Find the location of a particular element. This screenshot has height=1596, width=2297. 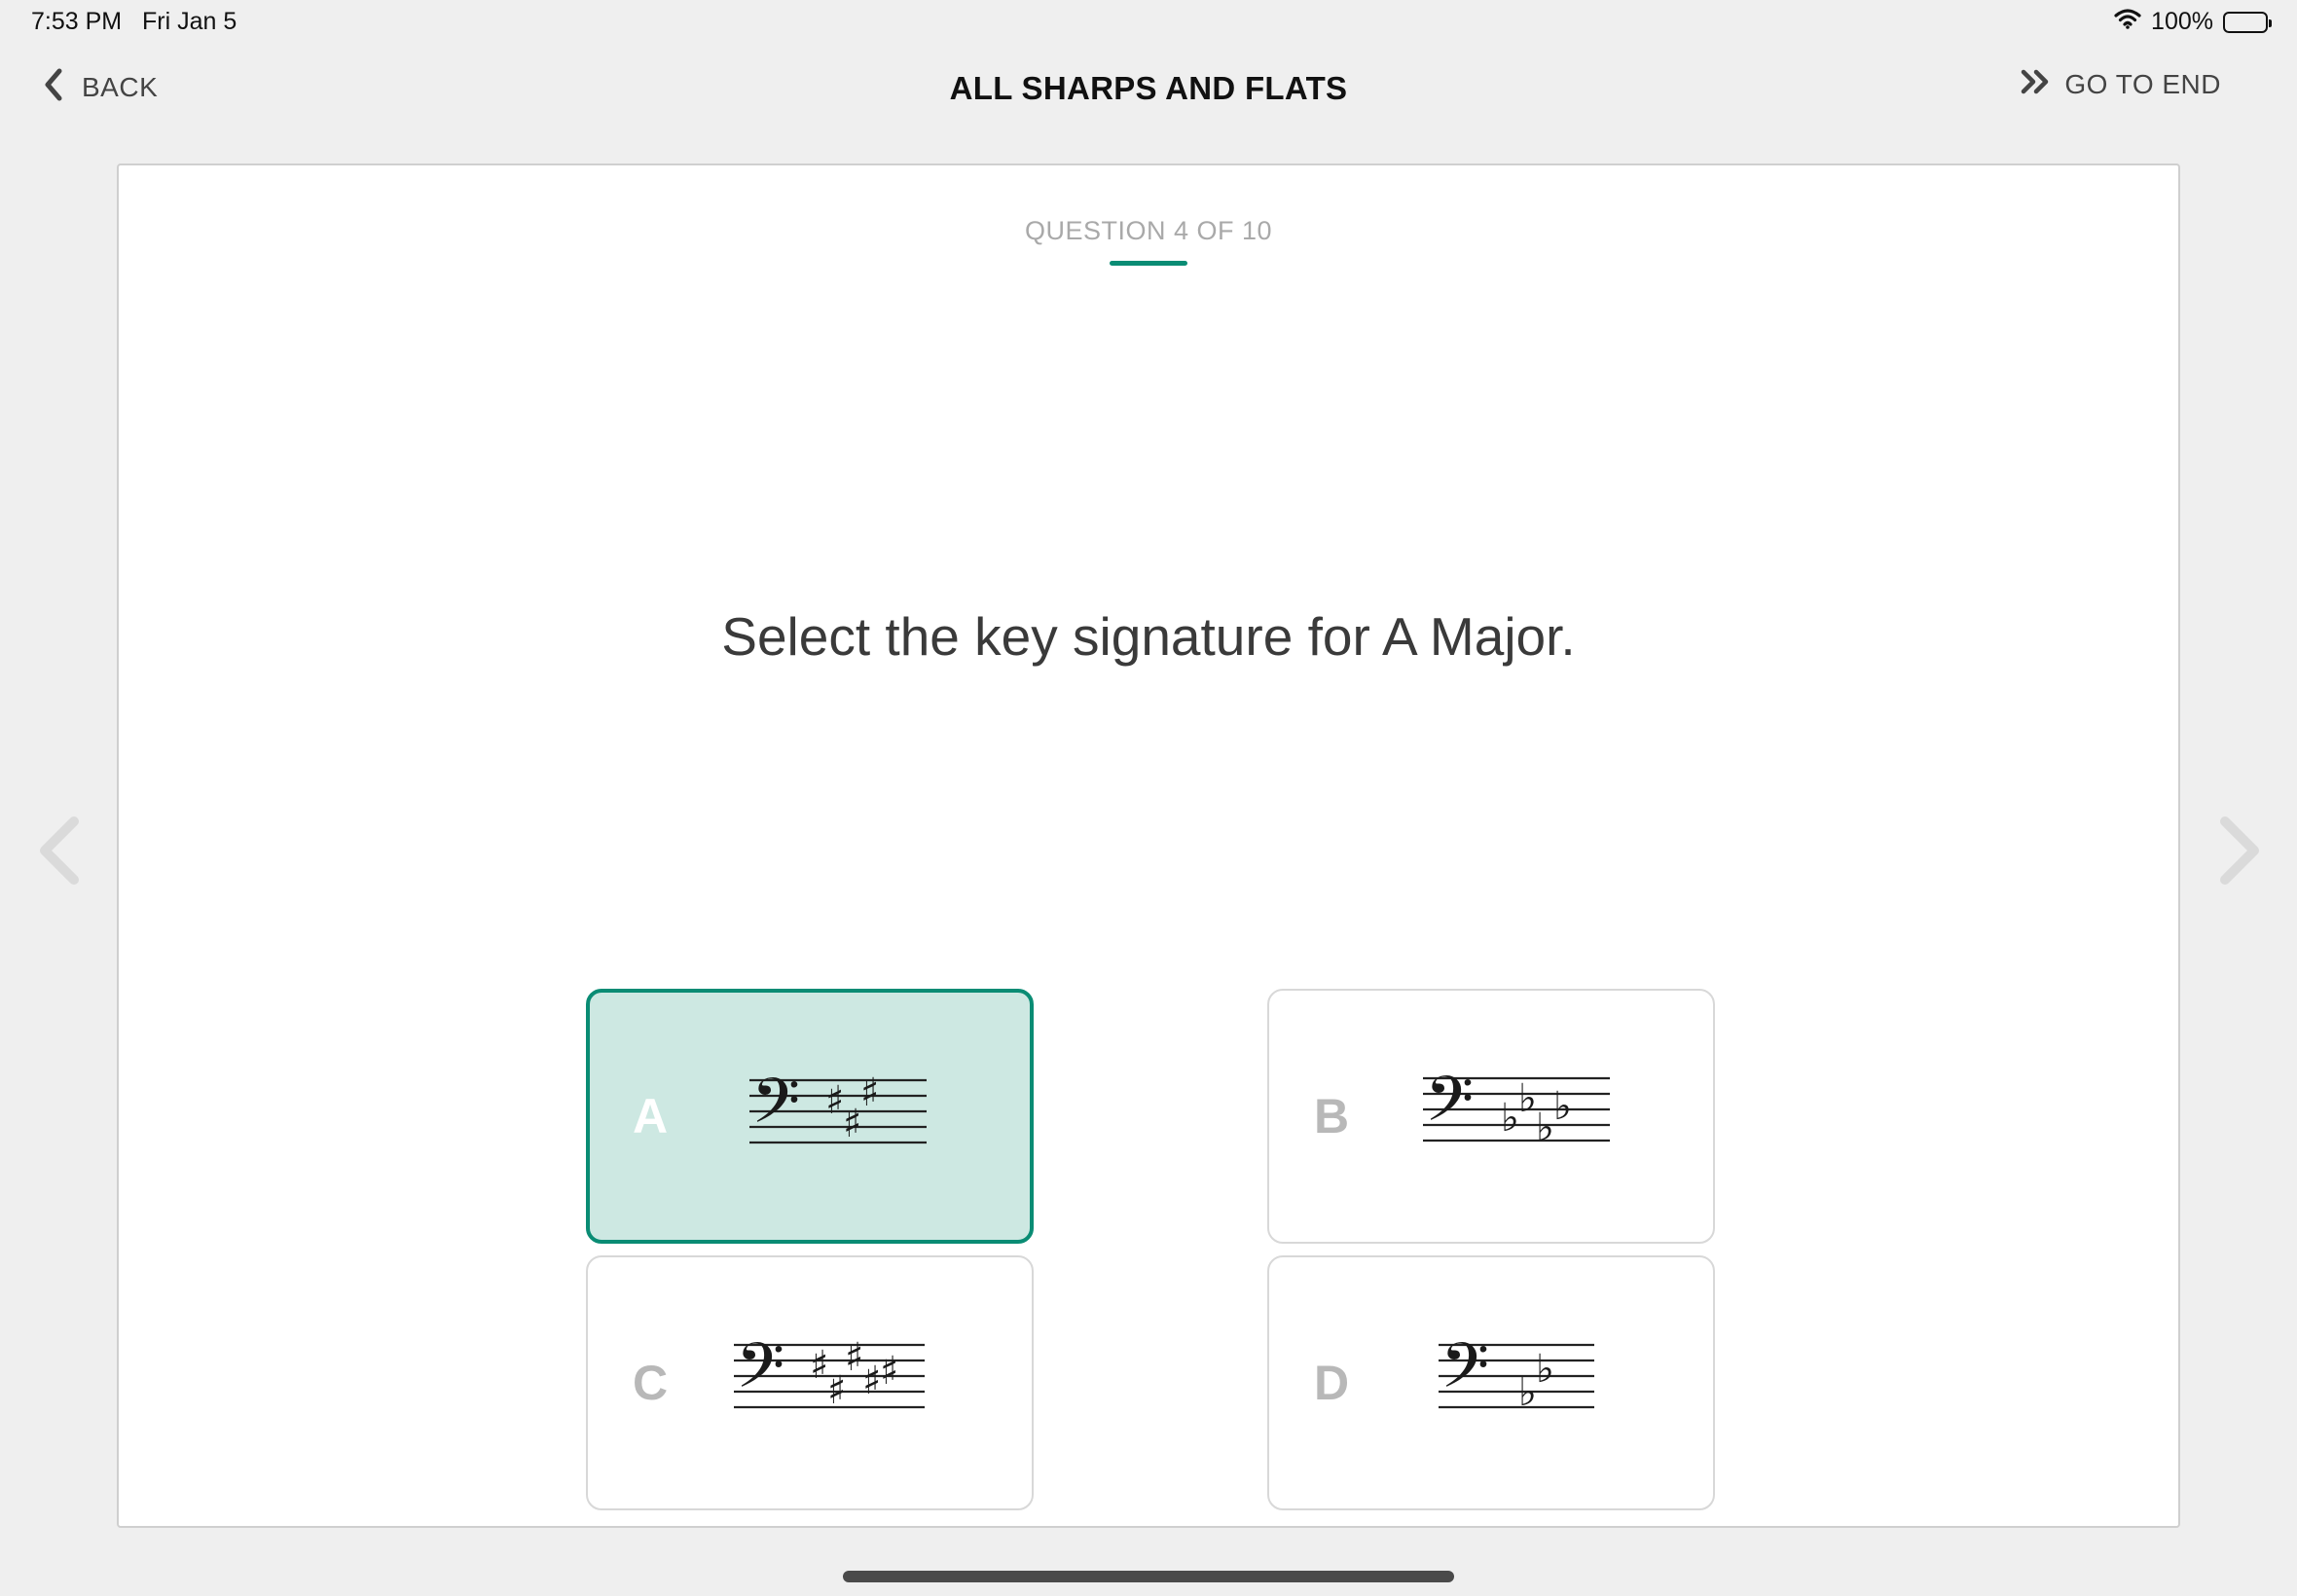

status-right: 100% is located at coordinates (2193, 22).